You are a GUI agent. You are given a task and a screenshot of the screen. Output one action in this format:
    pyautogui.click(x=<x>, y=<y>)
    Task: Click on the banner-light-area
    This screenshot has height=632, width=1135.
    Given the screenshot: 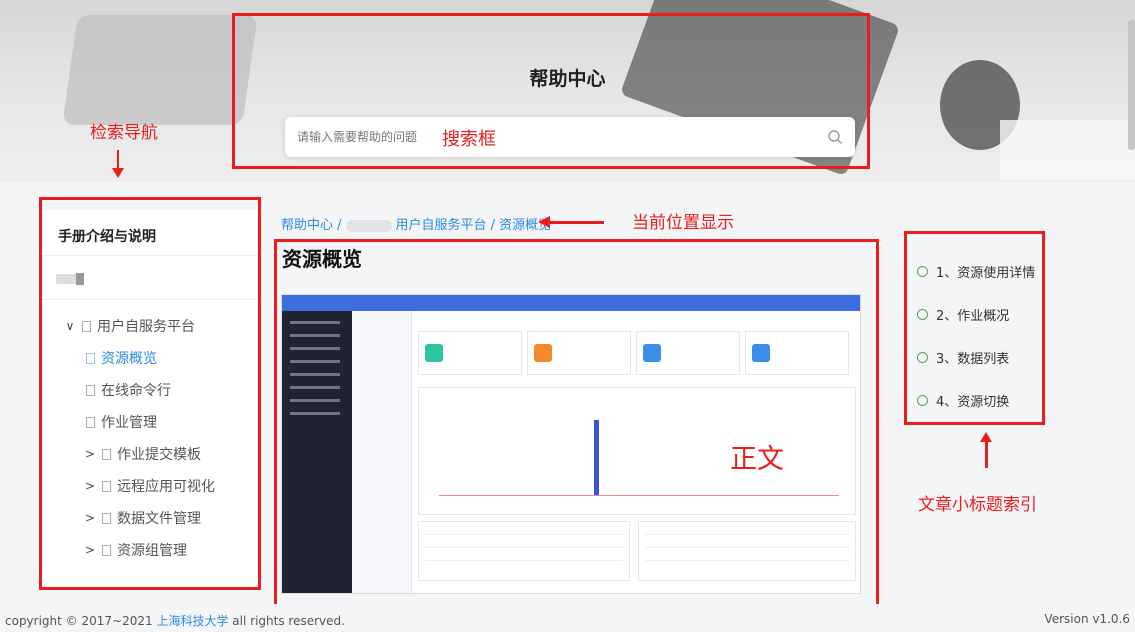 What is the action you would take?
    pyautogui.click(x=1067, y=150)
    